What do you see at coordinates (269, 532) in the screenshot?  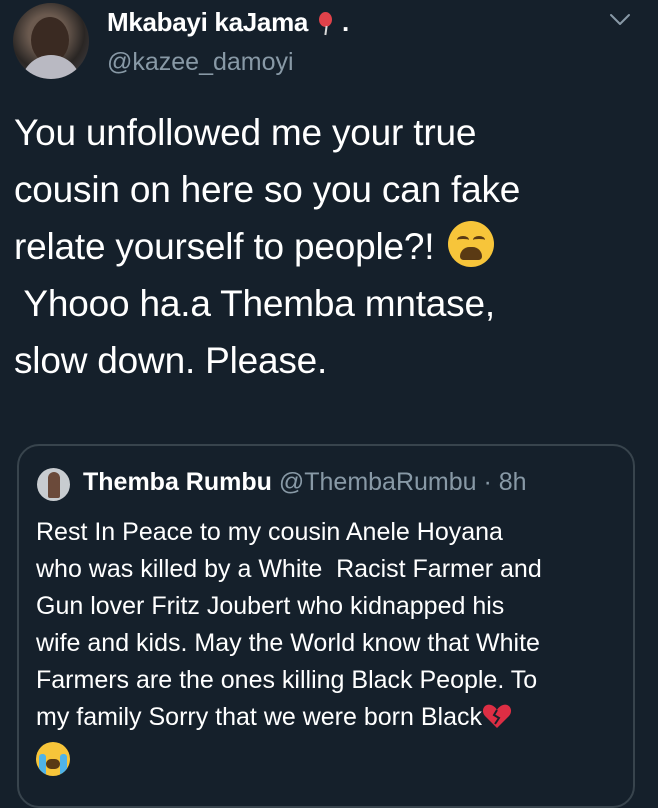 I see `quoted-text-line: Rest In Peace to my cousin Anele Hoyana` at bounding box center [269, 532].